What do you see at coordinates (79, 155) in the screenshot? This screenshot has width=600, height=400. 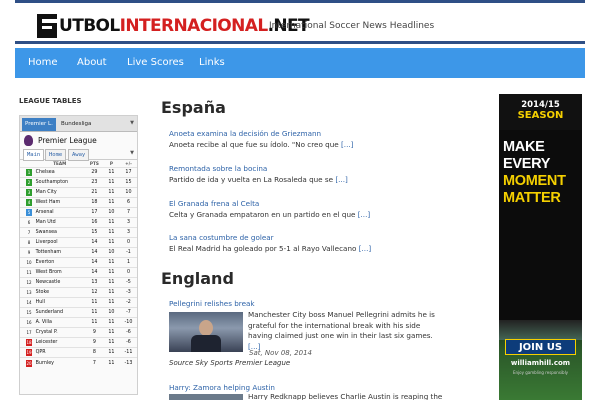 I see `subtab-away: Away` at bounding box center [79, 155].